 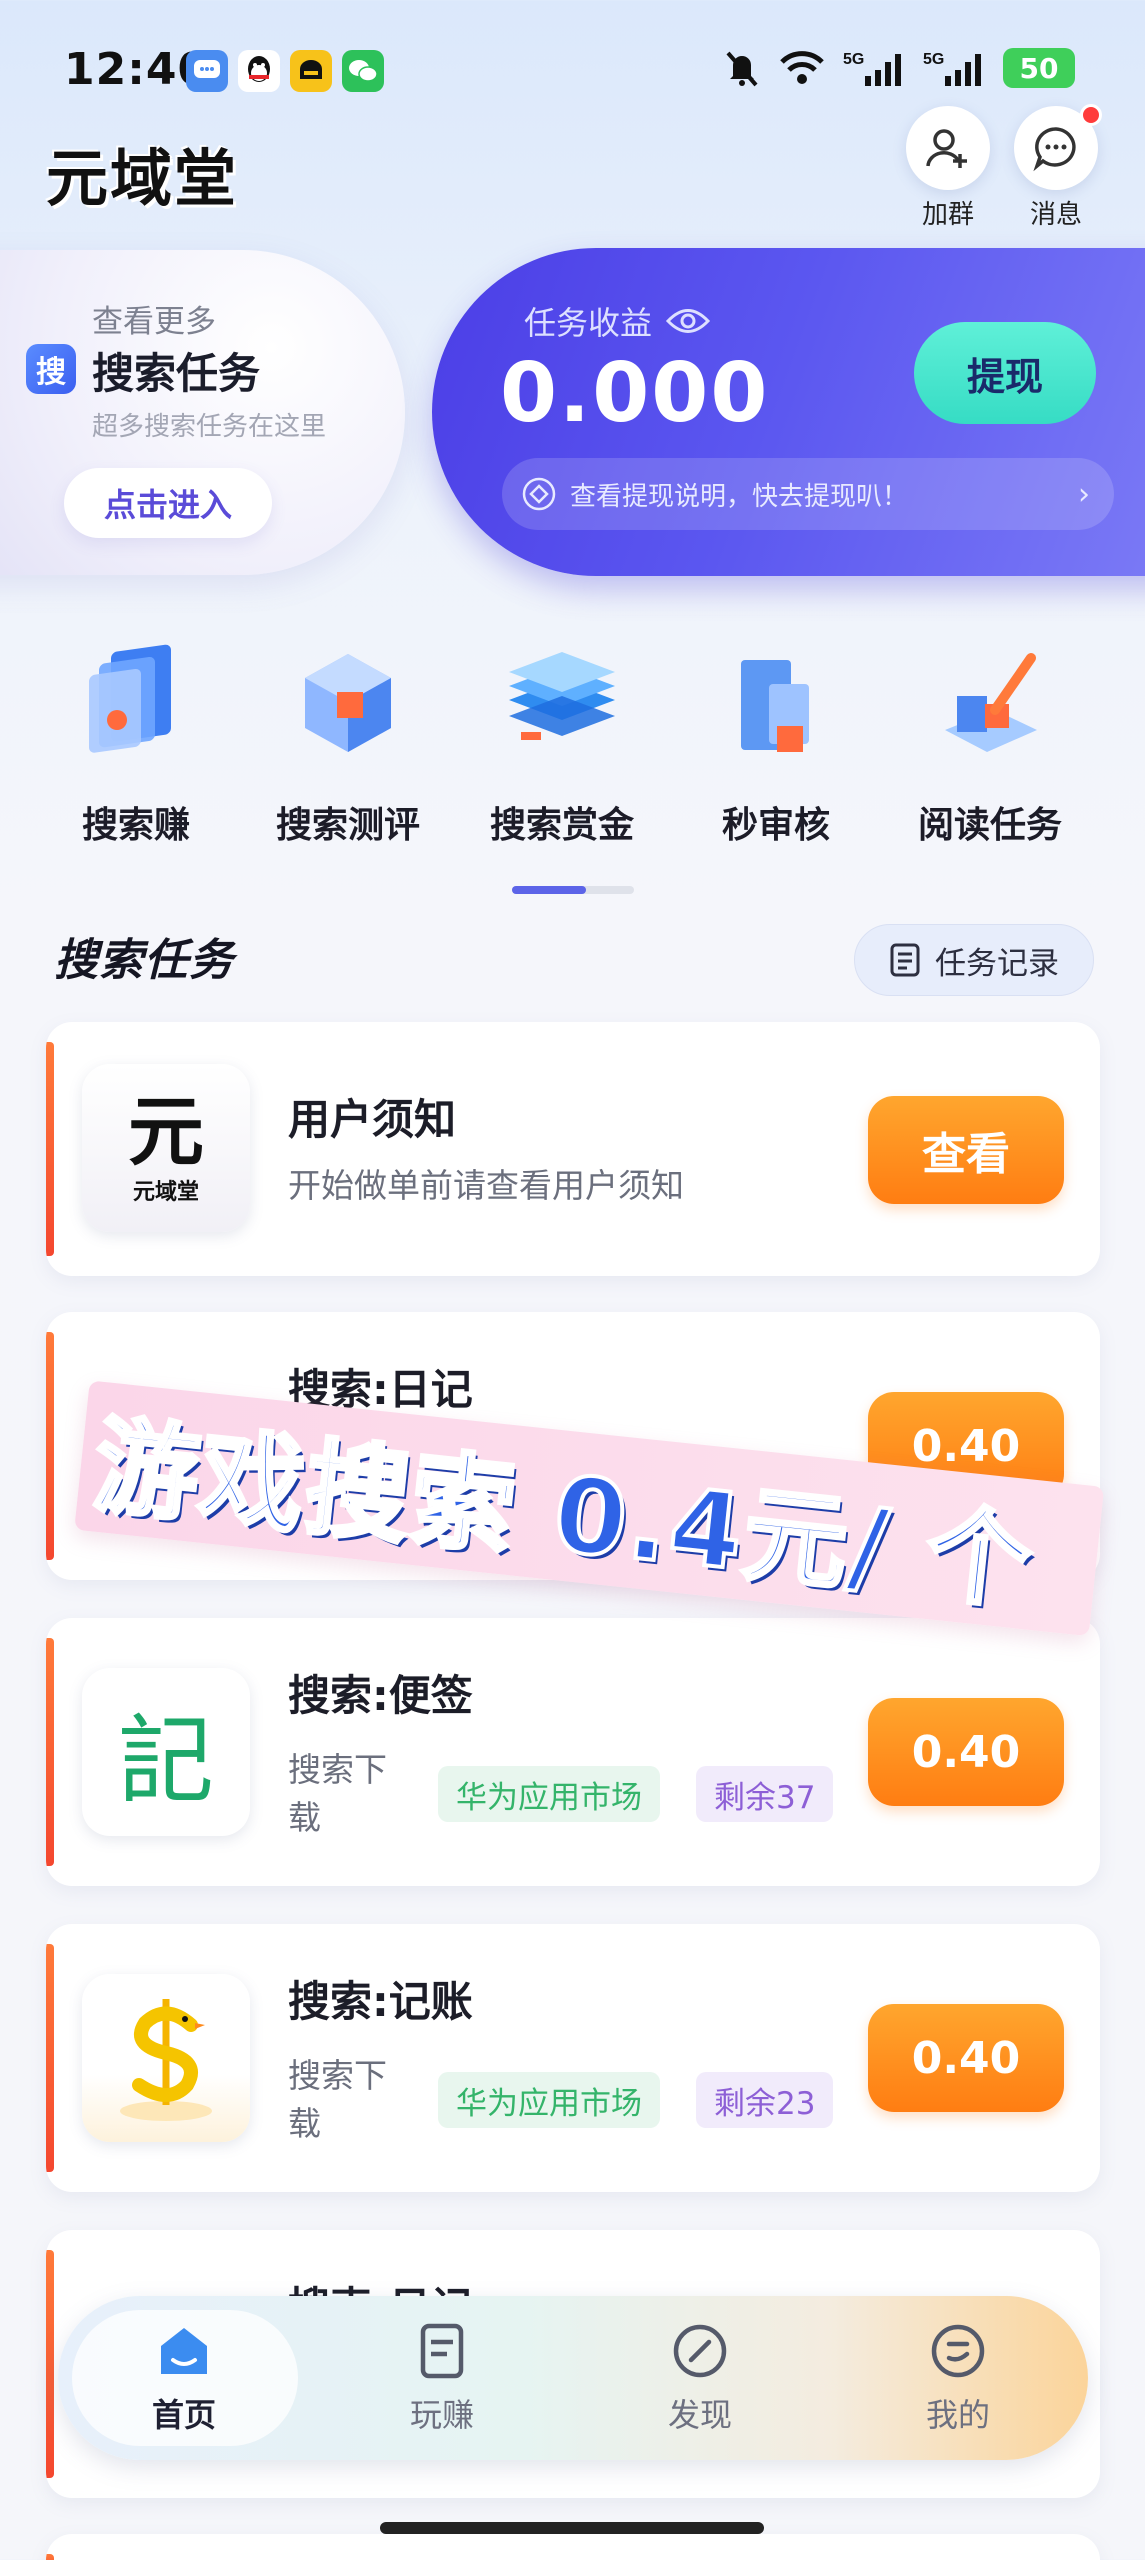 I want to click on task-card-bookkeeping: 搜索:记账 搜索下载 华为应用市场 剩余23 0.40, so click(x=573, y=2058).